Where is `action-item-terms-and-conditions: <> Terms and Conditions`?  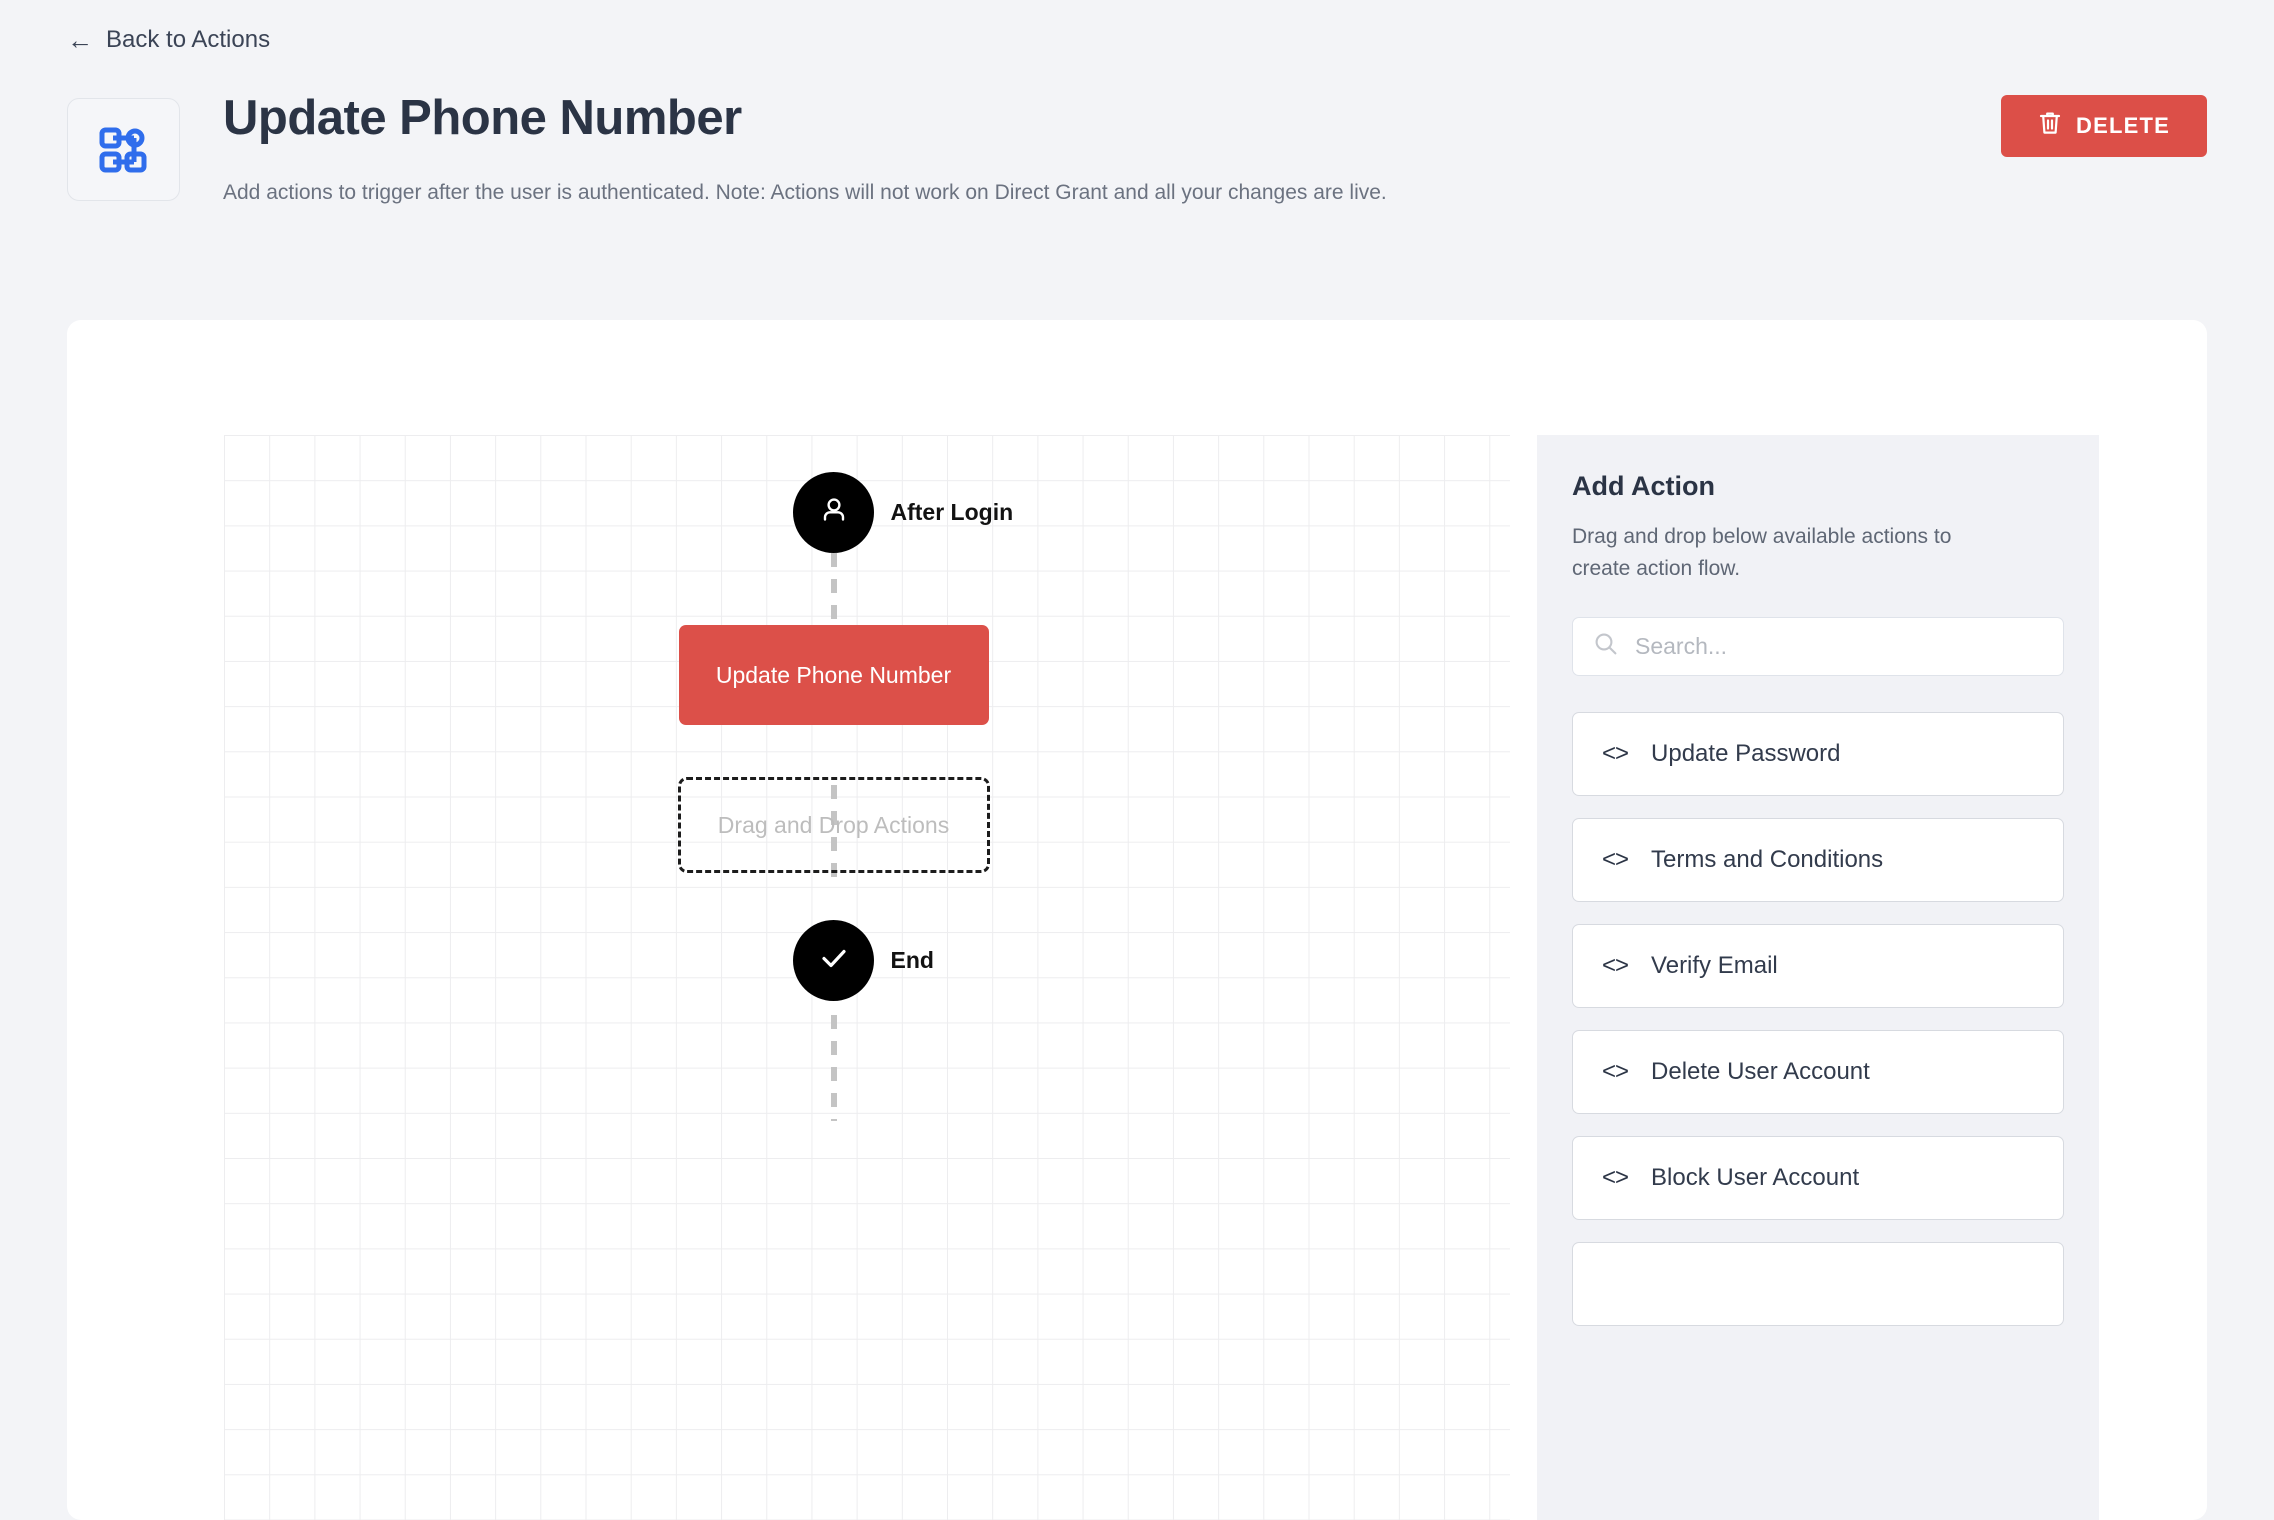 action-item-terms-and-conditions: <> Terms and Conditions is located at coordinates (1818, 860).